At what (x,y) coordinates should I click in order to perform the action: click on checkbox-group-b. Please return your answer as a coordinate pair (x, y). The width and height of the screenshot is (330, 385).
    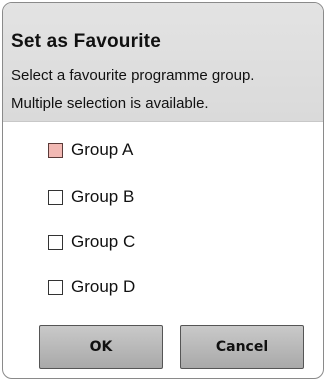
    Looking at the image, I should click on (55, 197).